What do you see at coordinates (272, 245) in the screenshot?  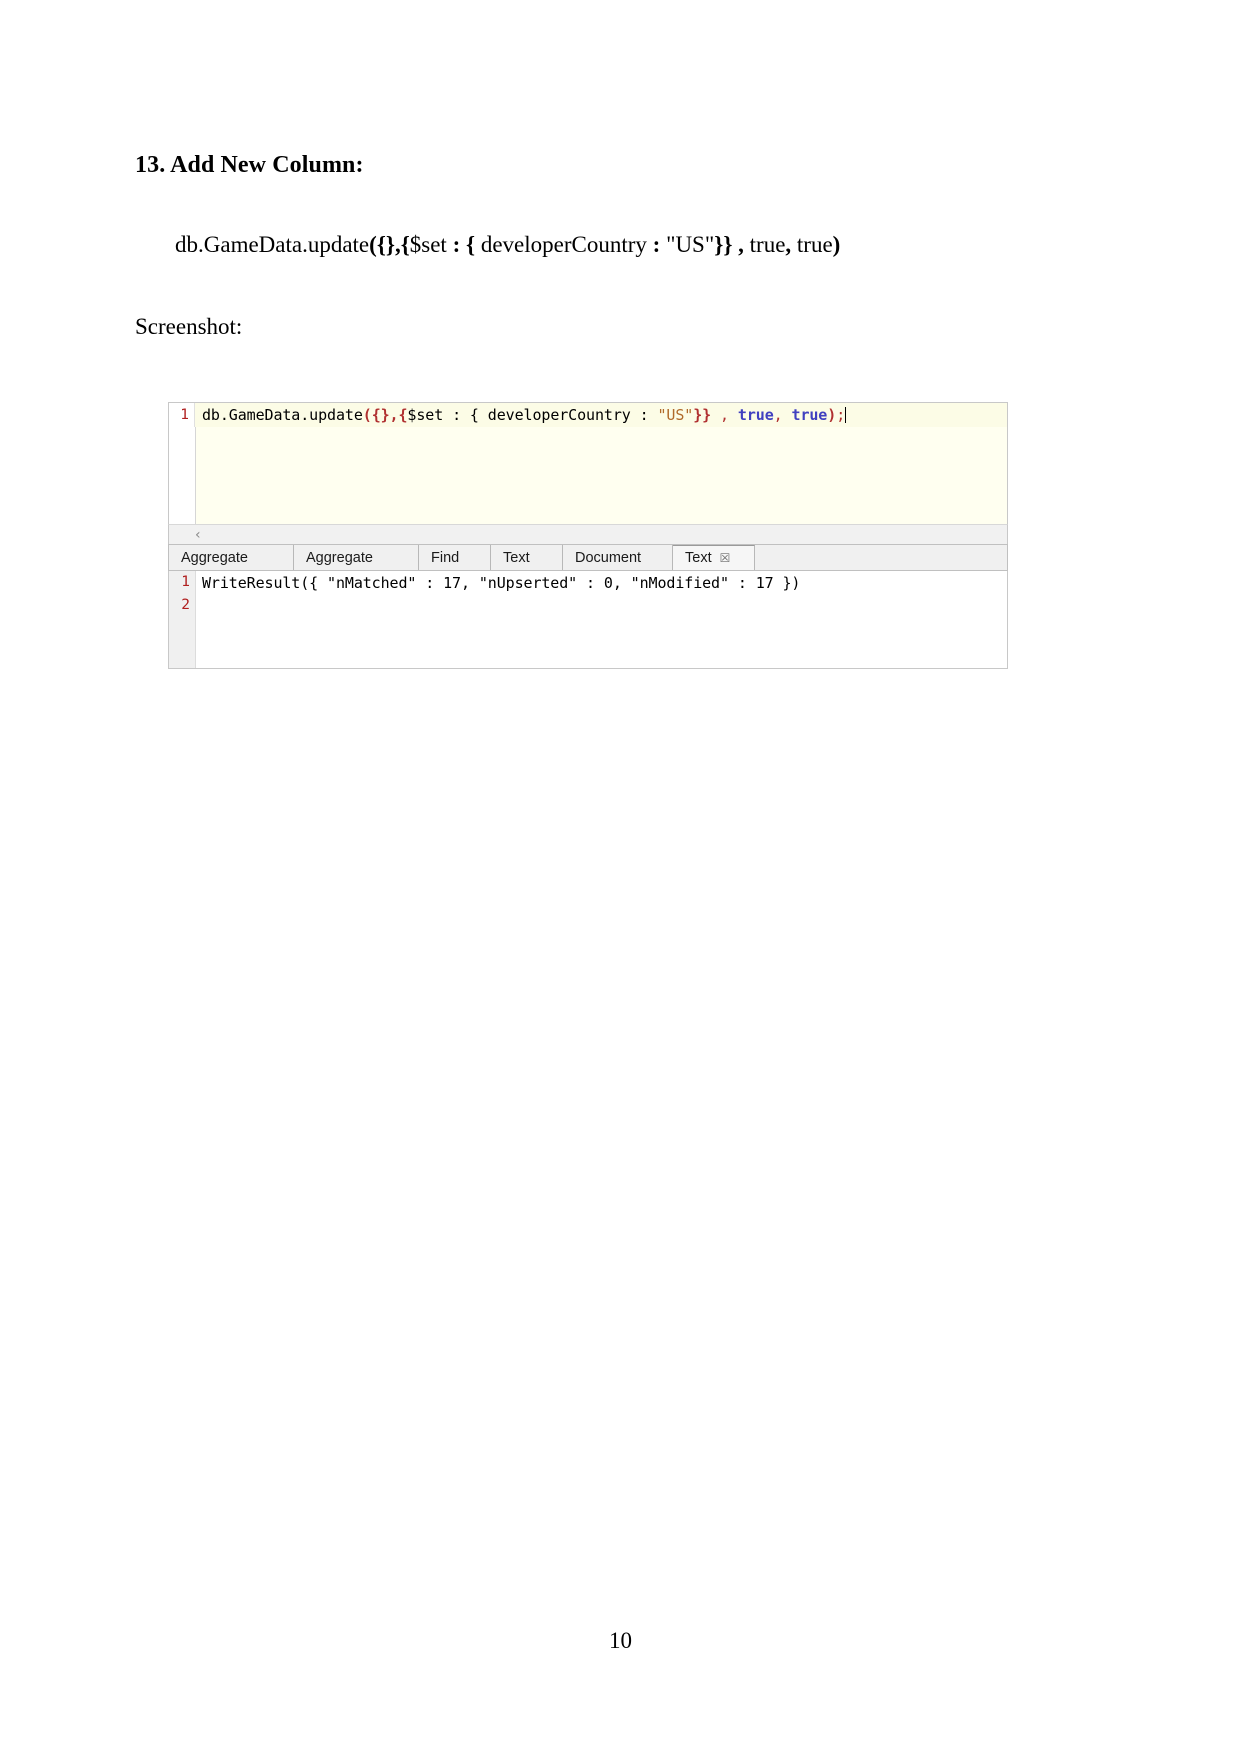 I see `command-segment: db.GameData.update` at bounding box center [272, 245].